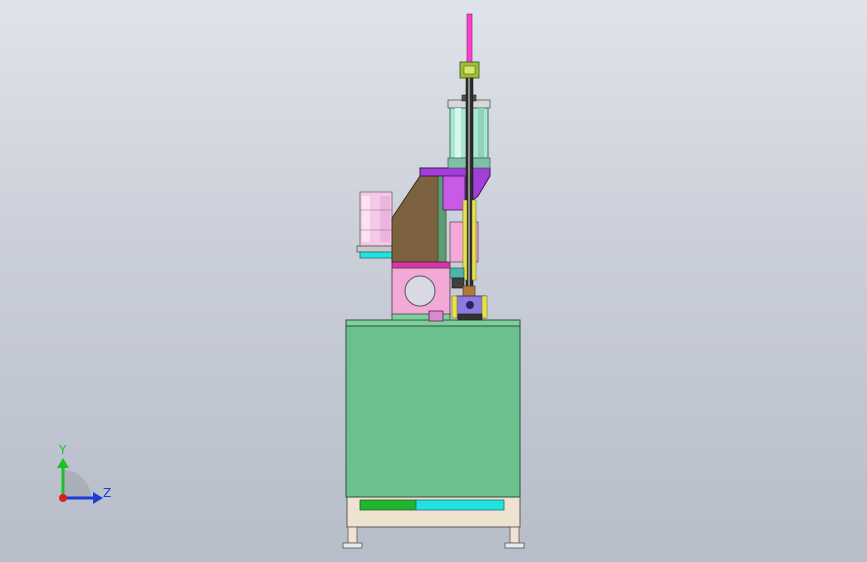  Describe the element at coordinates (469, 39) in the screenshot. I see `magenta-rod` at that location.